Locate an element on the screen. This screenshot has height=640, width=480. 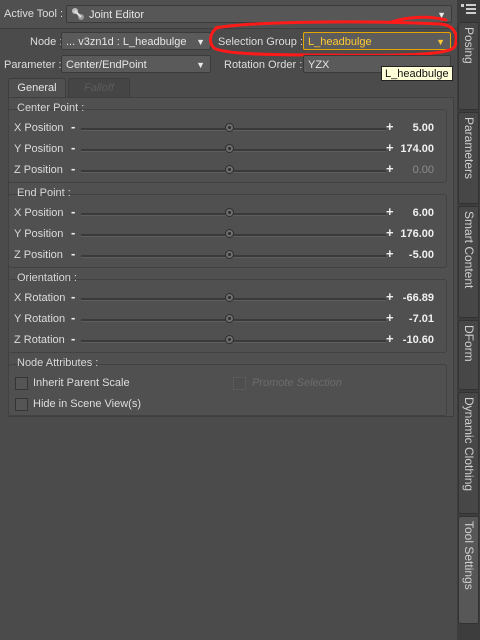
hide-in-scene-view-checkbox is located at coordinates (21, 404).